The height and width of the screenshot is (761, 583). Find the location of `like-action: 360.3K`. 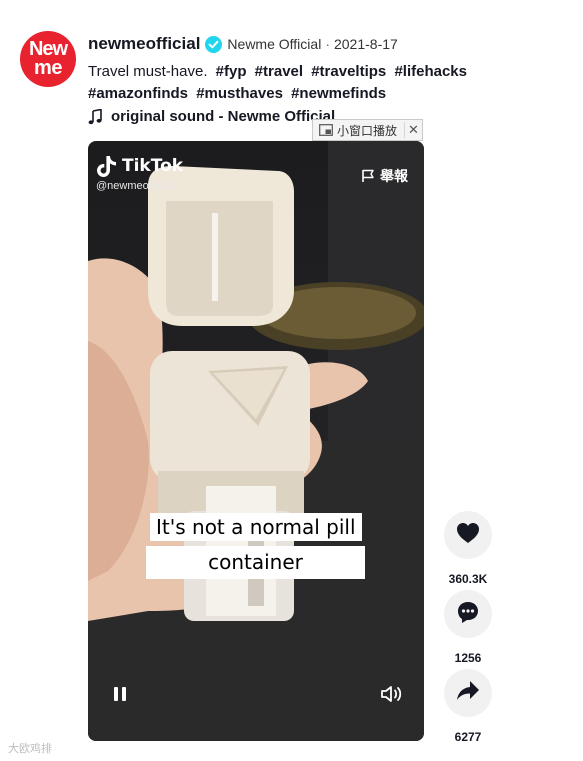

like-action: 360.3K is located at coordinates (468, 548).